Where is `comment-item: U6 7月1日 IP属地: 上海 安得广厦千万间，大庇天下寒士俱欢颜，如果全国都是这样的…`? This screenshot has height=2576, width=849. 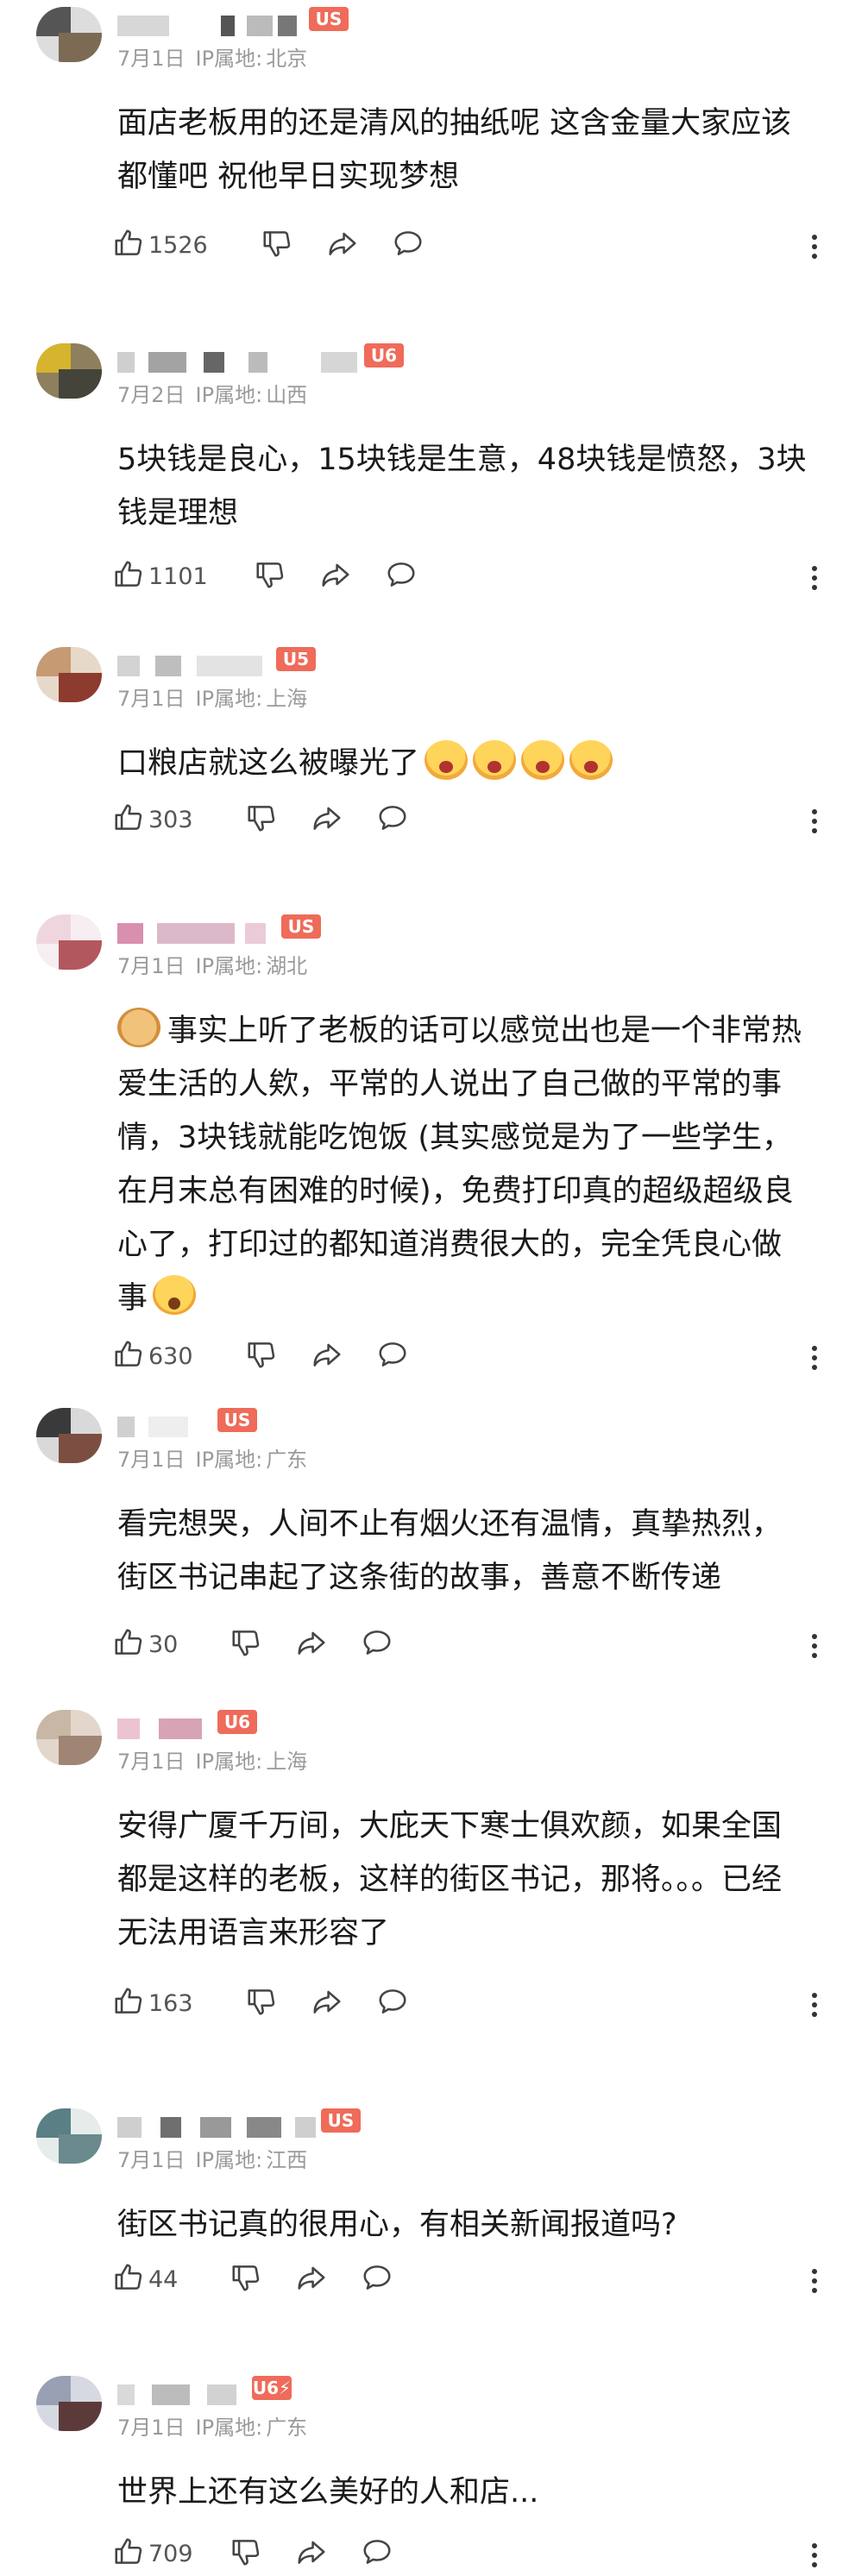 comment-item: U6 7月1日 IP属地: 上海 安得广厦千万间，大庇天下寒士俱欢颜，如果全国都是这样的… is located at coordinates (424, 1873).